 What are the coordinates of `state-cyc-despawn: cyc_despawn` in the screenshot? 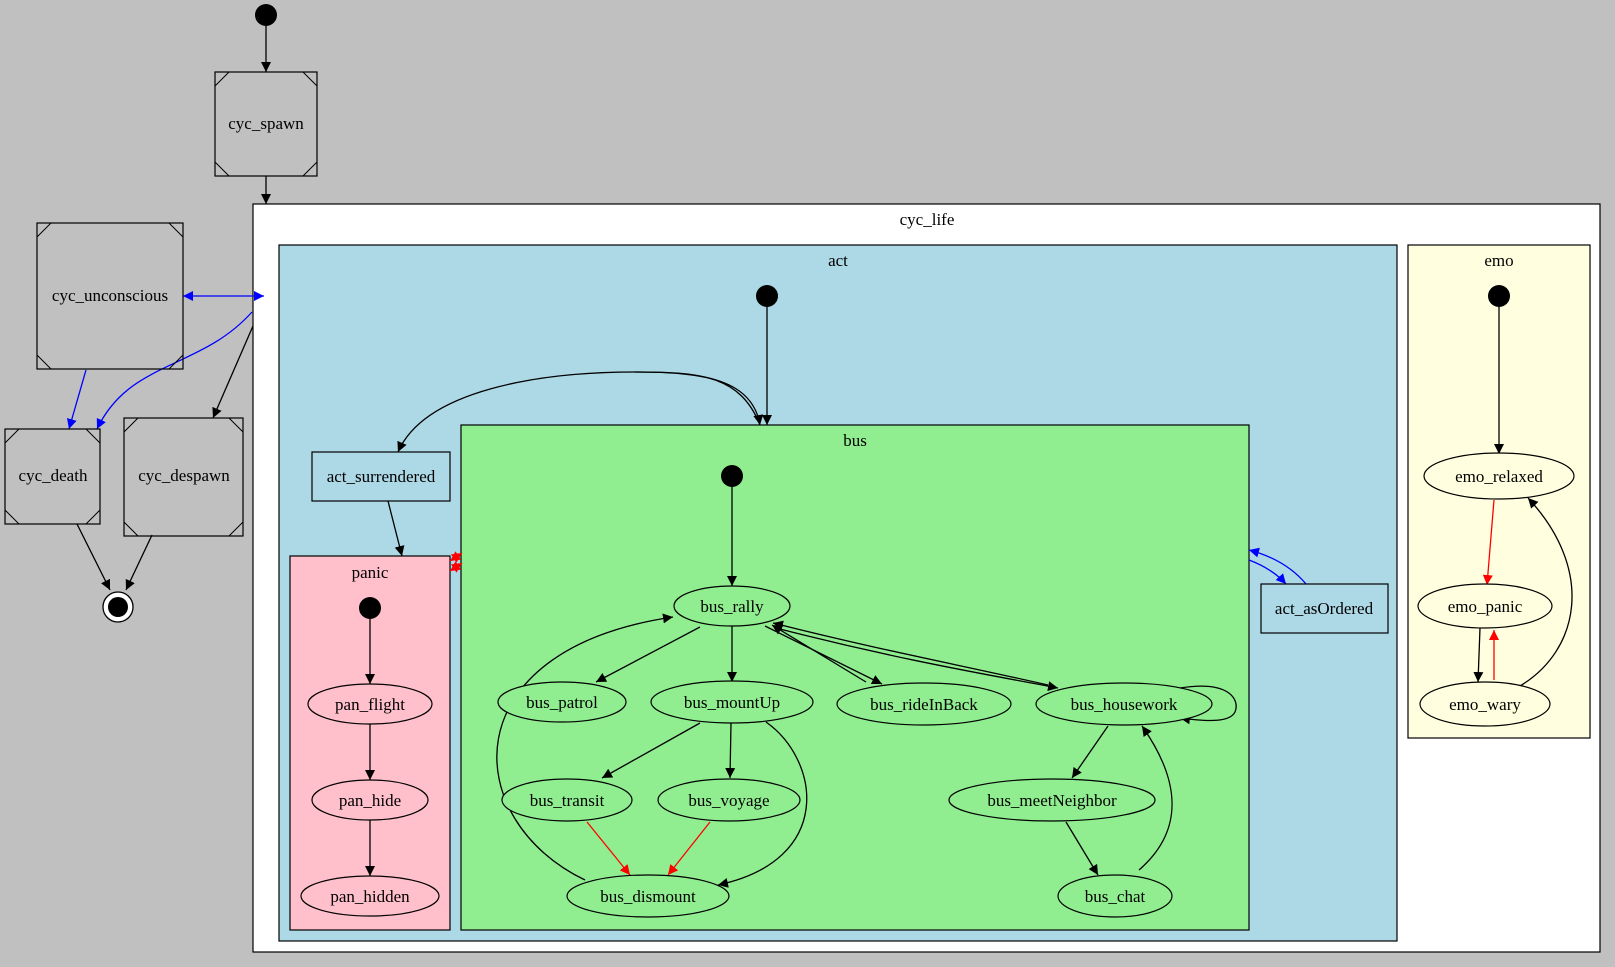 It's located at (183, 477).